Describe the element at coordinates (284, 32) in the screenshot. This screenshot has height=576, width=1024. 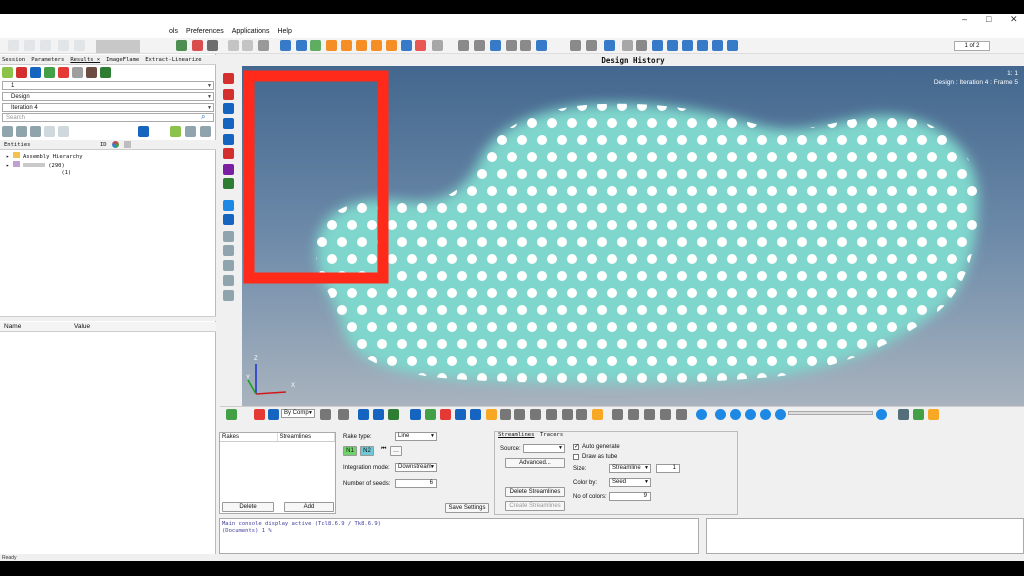
I see `menu-help: Help` at that location.